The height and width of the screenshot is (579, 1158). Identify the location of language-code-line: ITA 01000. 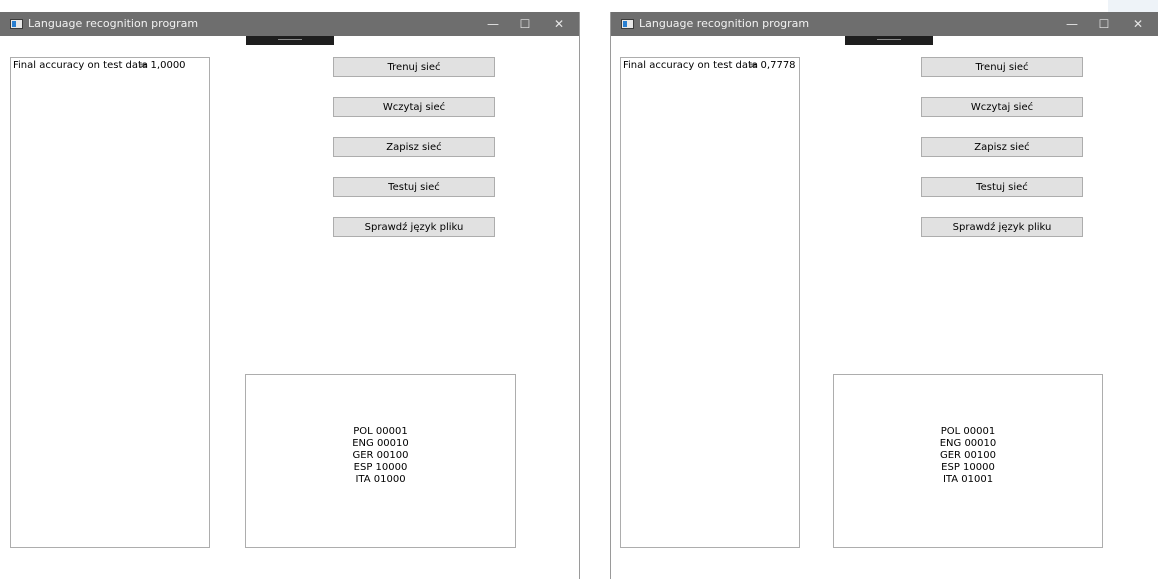
(380, 479).